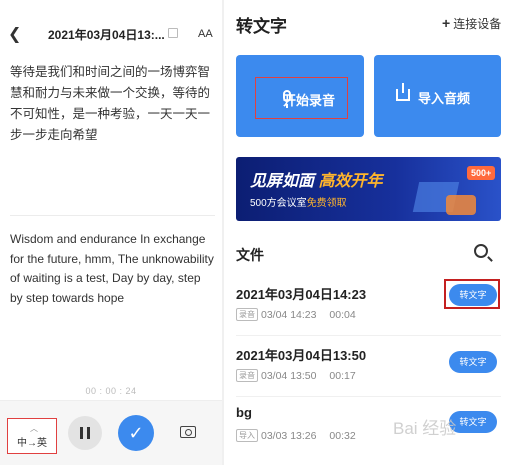 The width and height of the screenshot is (511, 465). Describe the element at coordinates (425, 428) in the screenshot. I see `watermark-logo: Bai 经验` at that location.